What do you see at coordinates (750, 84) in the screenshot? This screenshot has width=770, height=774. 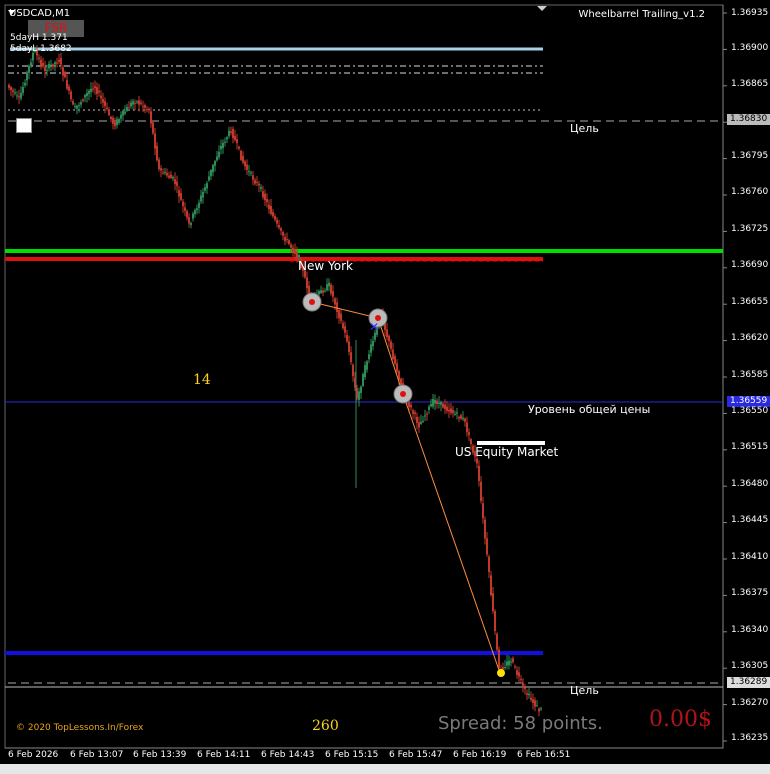 I see `price-label: 1.36865` at bounding box center [750, 84].